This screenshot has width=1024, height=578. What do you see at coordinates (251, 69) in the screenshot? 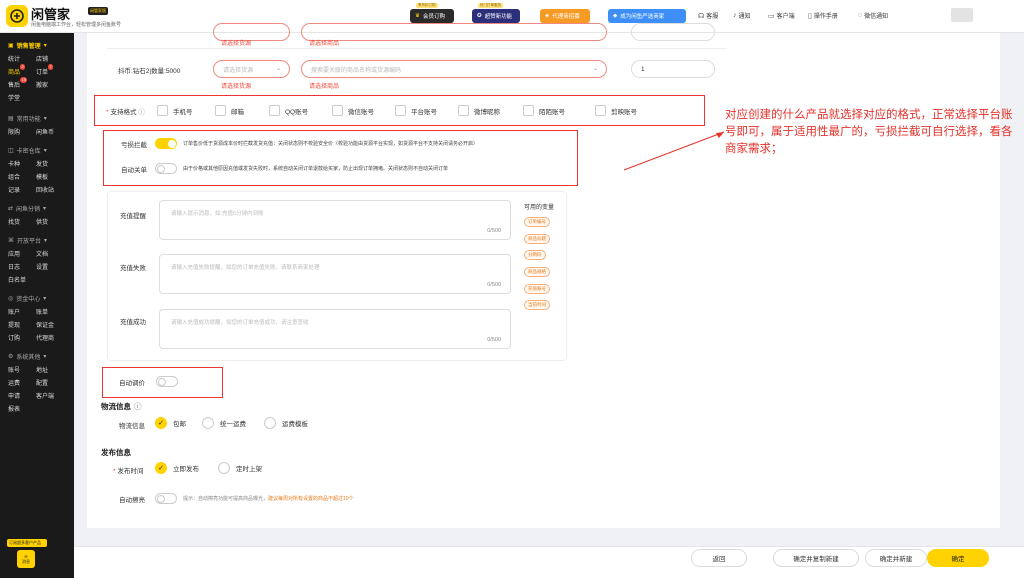
I see `source-select-2: 请选择货源 ⌄` at bounding box center [251, 69].